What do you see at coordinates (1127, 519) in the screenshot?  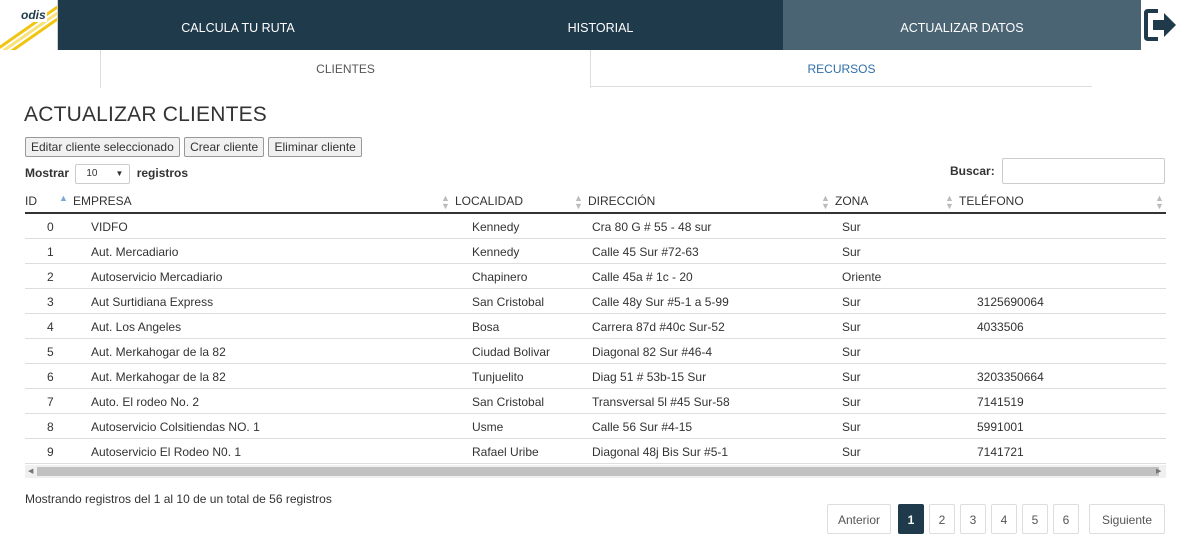 I see `next-page-button: Siguiente` at bounding box center [1127, 519].